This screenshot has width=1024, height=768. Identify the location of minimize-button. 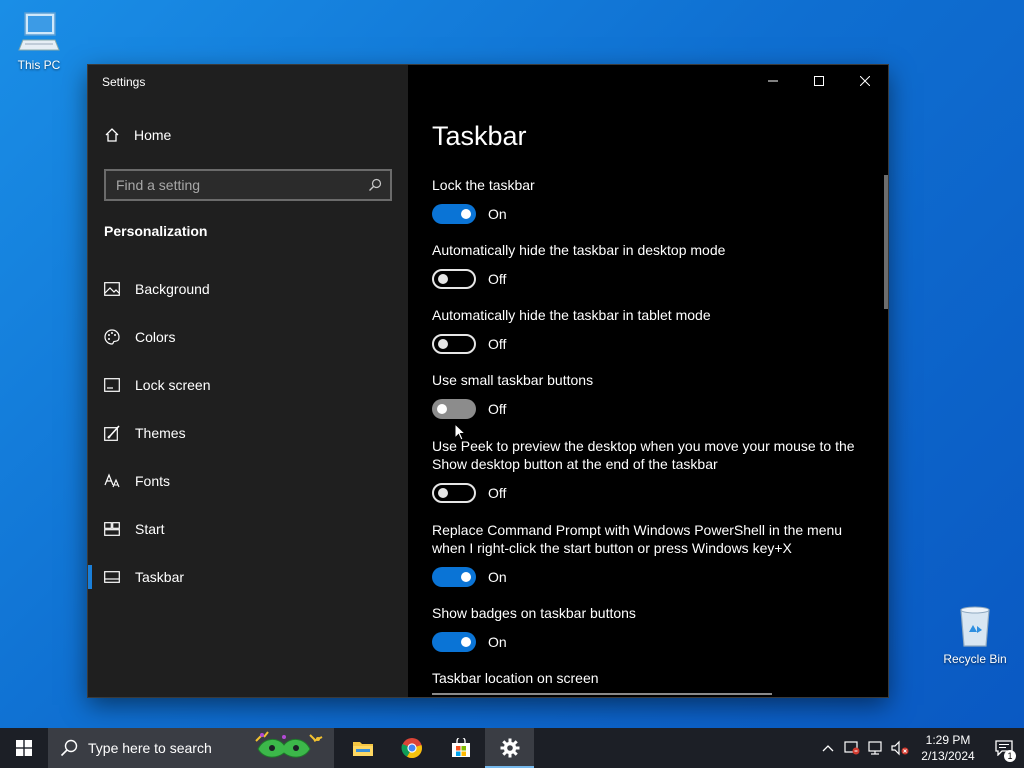
(773, 81).